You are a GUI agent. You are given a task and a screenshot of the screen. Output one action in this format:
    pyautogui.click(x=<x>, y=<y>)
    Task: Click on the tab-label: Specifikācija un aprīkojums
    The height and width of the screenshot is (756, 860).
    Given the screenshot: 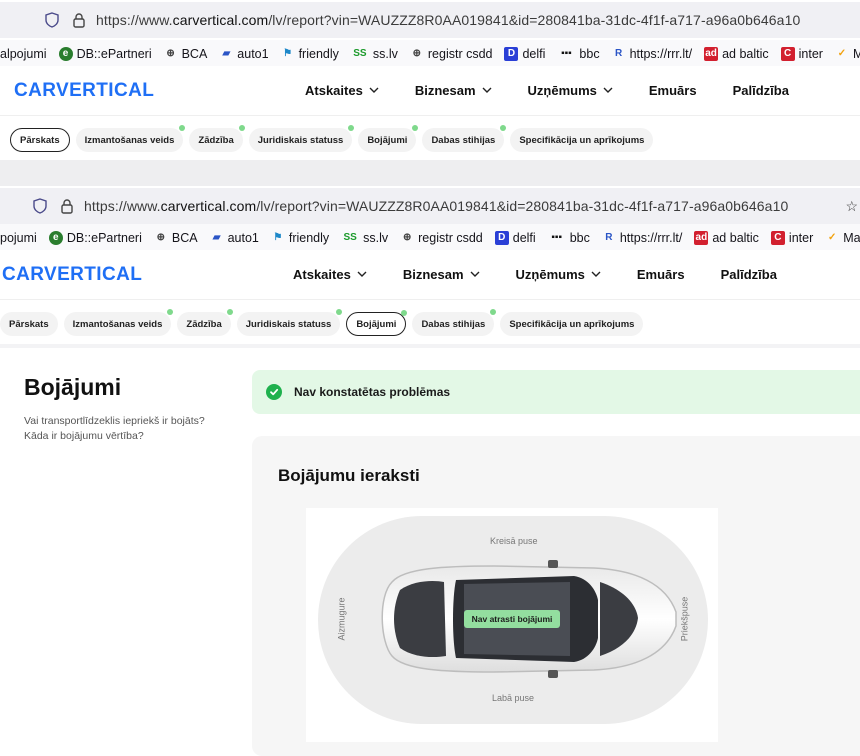 What is the action you would take?
    pyautogui.click(x=572, y=324)
    